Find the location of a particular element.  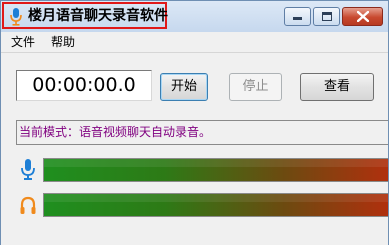

menu-file: 文件 is located at coordinates (23, 42).